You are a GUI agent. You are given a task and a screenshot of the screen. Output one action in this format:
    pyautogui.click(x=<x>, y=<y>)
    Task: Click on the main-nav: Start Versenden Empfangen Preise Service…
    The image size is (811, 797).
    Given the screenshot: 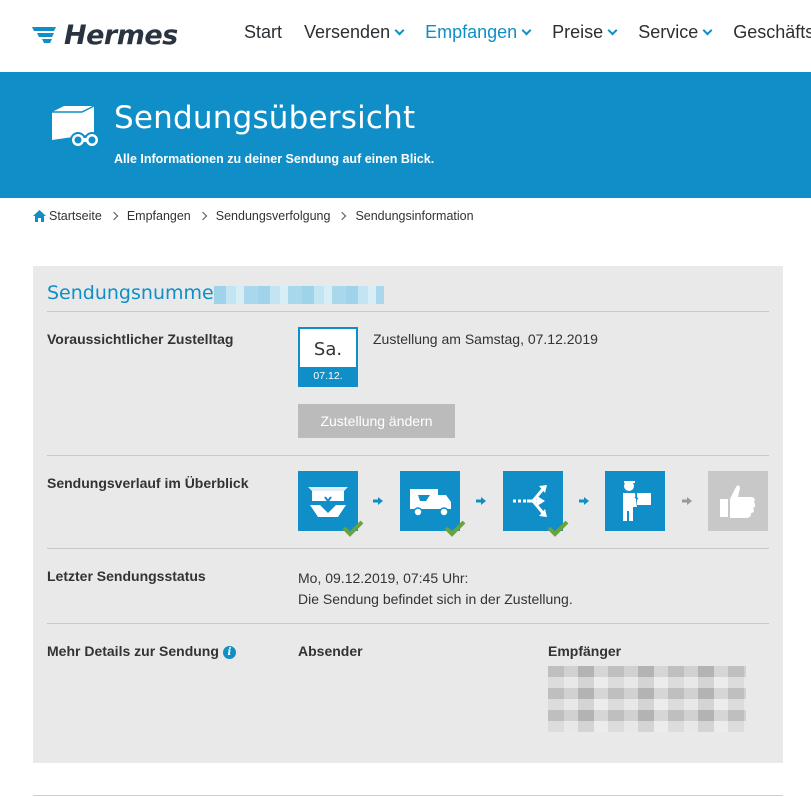 What is the action you would take?
    pyautogui.click(x=527, y=32)
    